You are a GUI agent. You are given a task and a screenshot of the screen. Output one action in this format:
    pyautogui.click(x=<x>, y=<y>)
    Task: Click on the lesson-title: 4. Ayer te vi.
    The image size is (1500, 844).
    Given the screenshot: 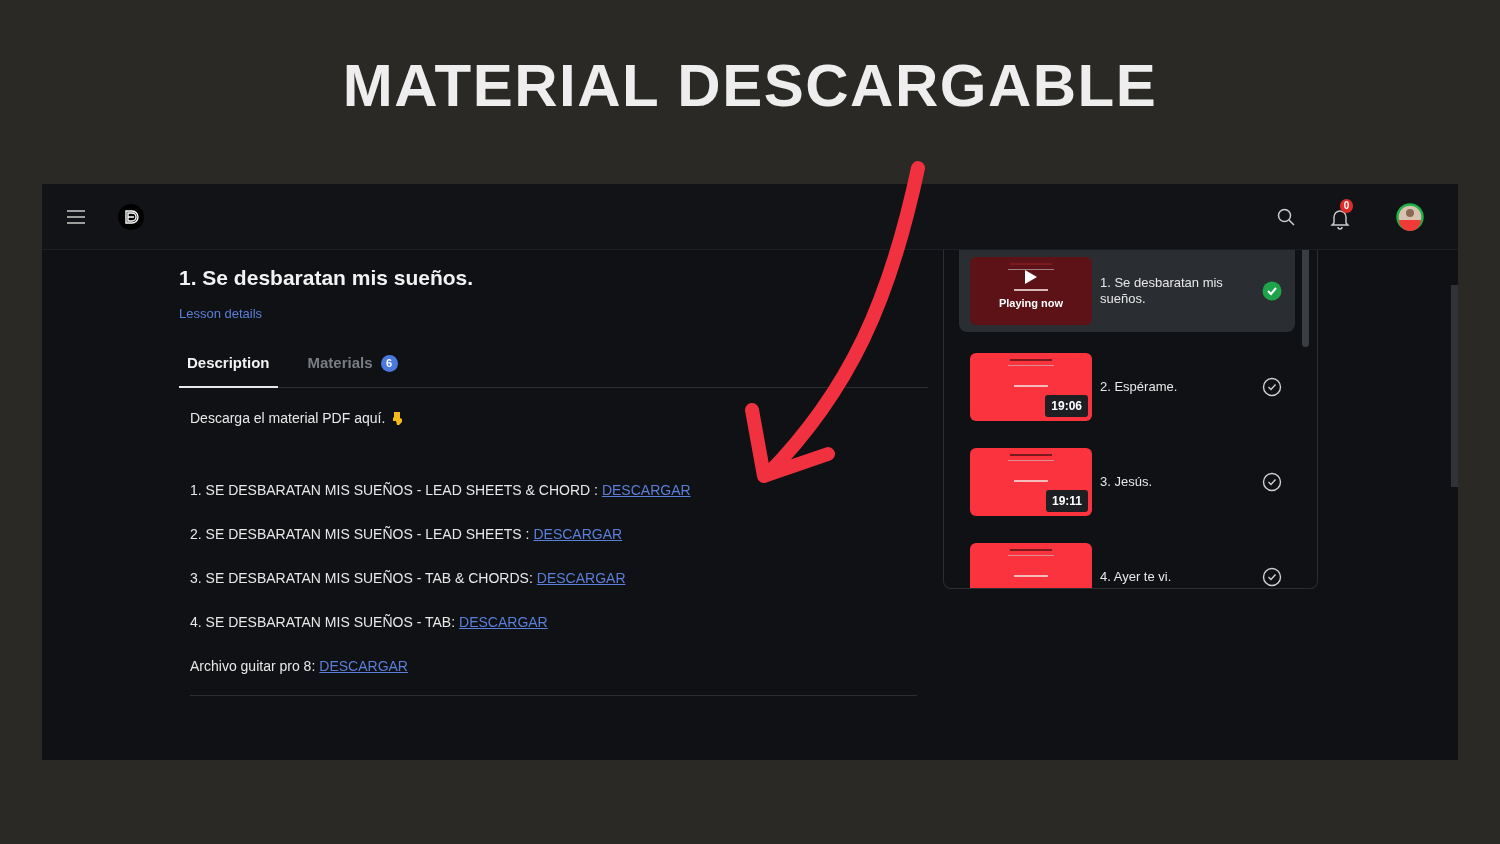 What is the action you would take?
    pyautogui.click(x=1136, y=577)
    